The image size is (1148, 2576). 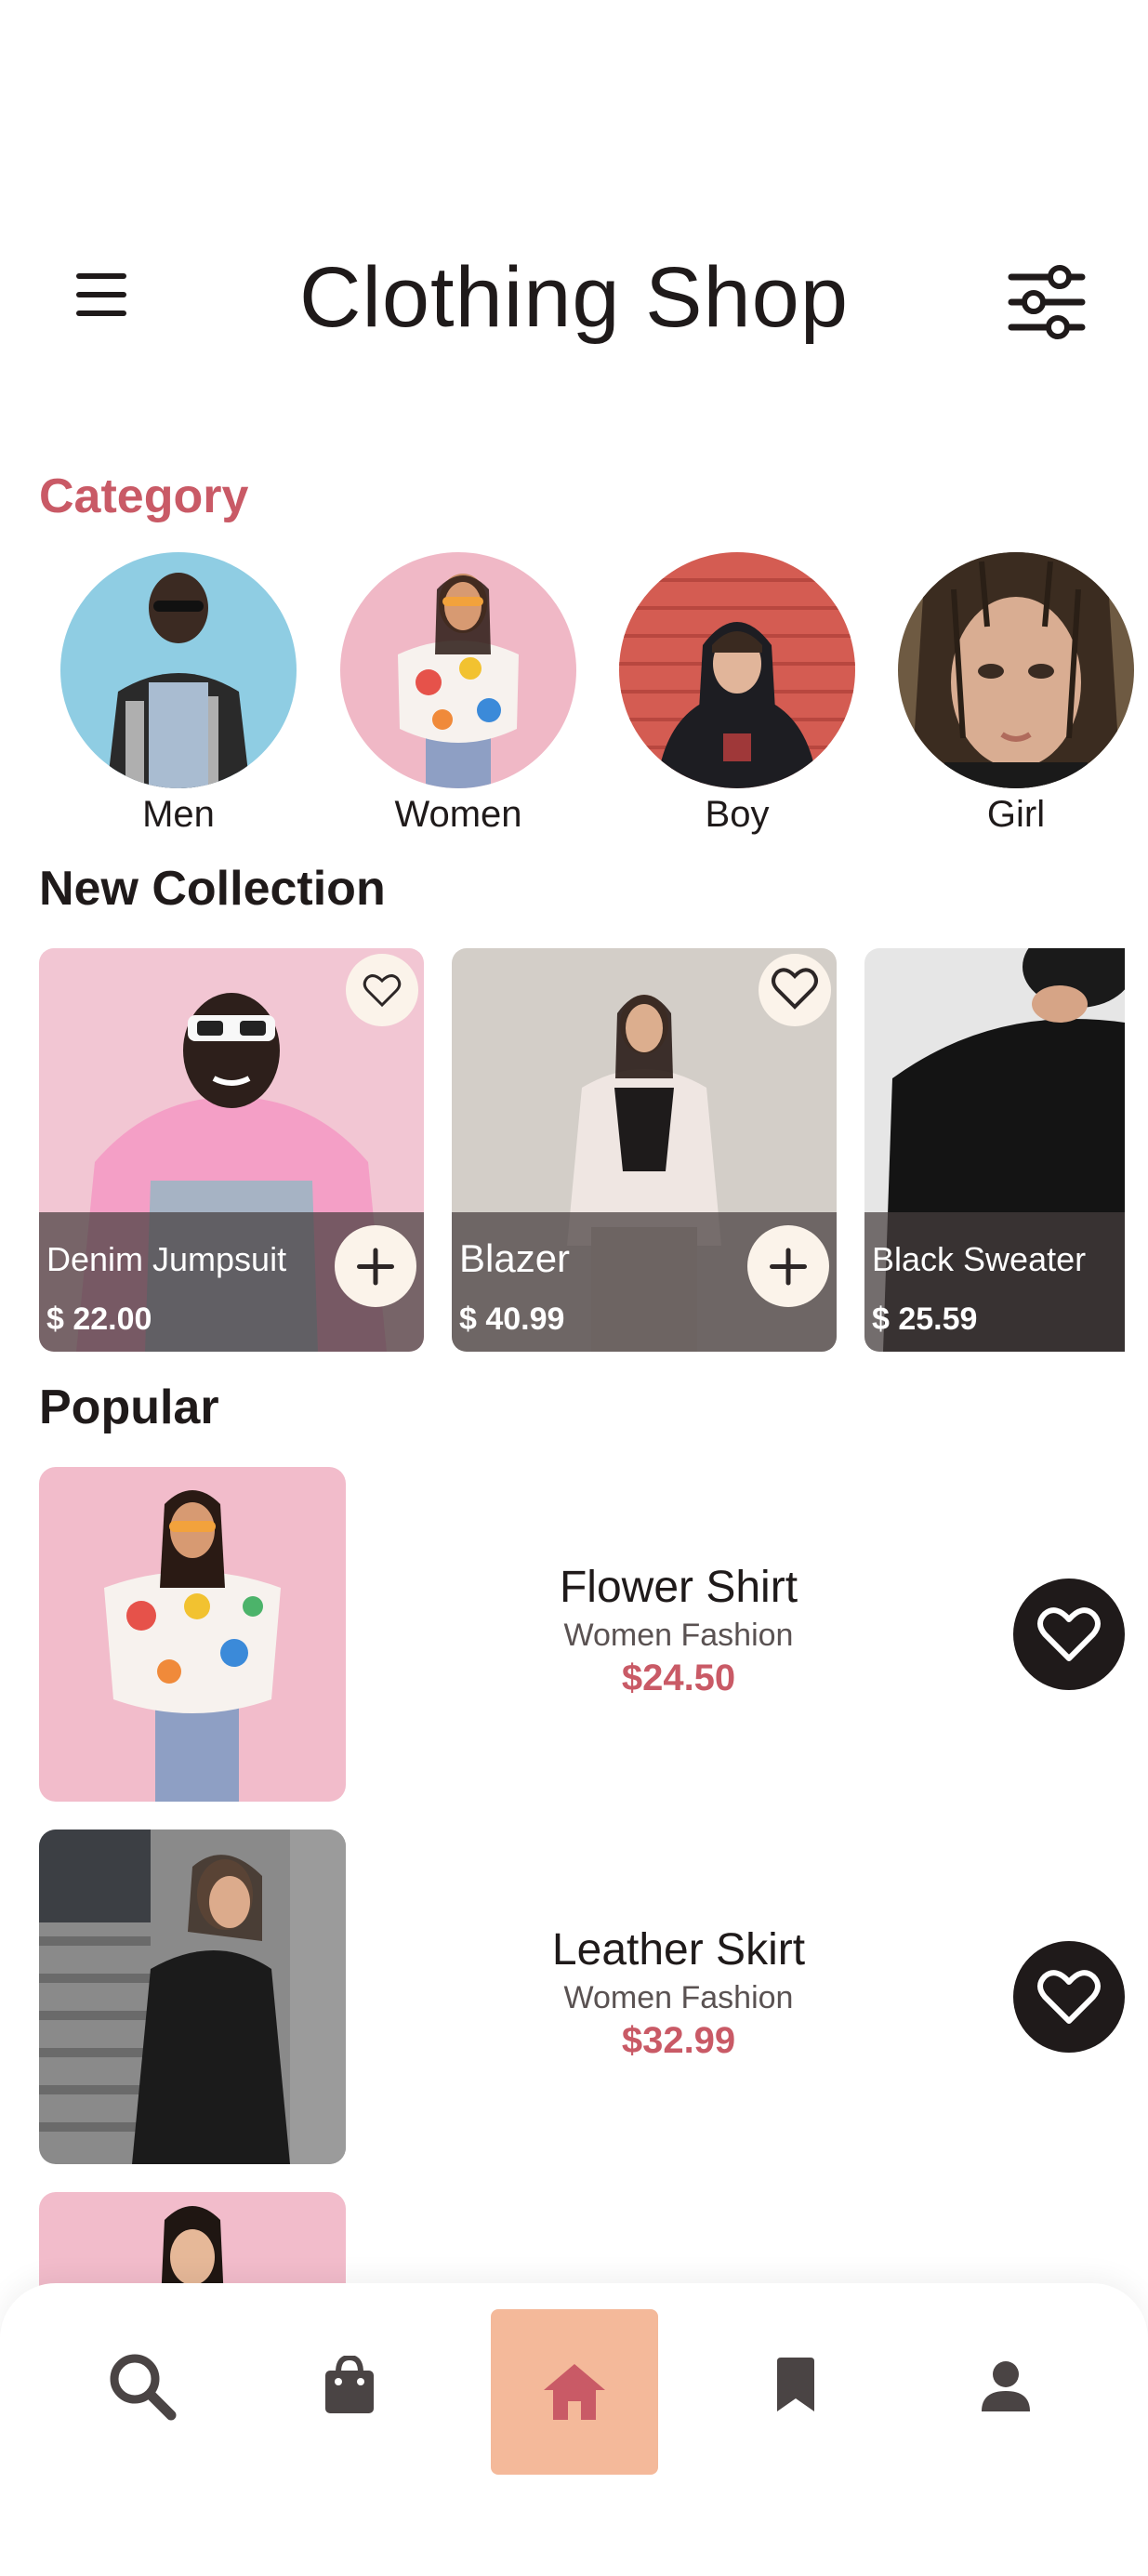 What do you see at coordinates (179, 670) in the screenshot?
I see `category-image-men` at bounding box center [179, 670].